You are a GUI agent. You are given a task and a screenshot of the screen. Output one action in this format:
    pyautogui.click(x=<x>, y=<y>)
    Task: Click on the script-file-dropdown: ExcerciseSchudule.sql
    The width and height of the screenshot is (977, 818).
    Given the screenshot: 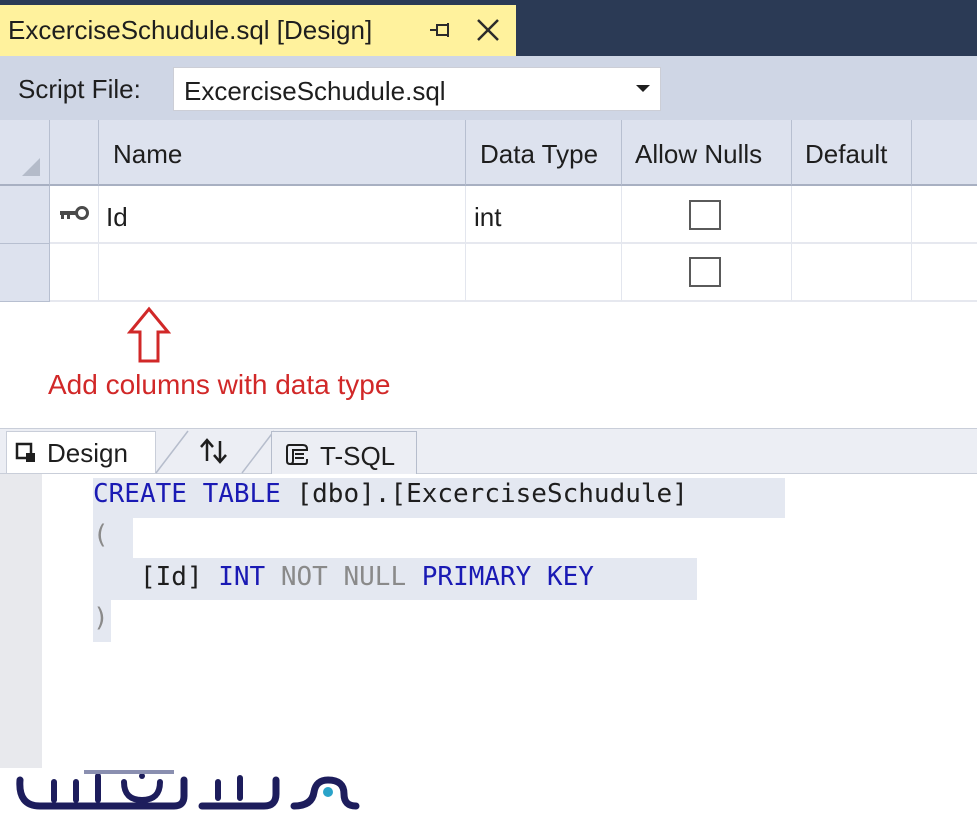 What is the action you would take?
    pyautogui.click(x=417, y=89)
    